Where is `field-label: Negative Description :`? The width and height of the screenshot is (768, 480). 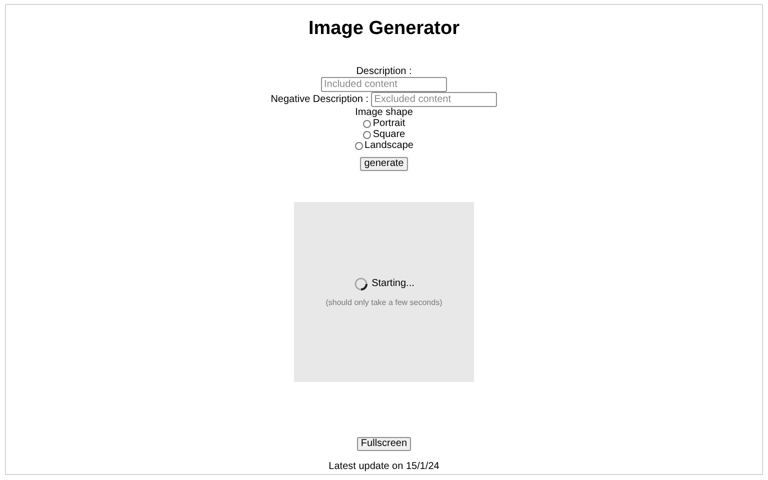 field-label: Negative Description : is located at coordinates (320, 99).